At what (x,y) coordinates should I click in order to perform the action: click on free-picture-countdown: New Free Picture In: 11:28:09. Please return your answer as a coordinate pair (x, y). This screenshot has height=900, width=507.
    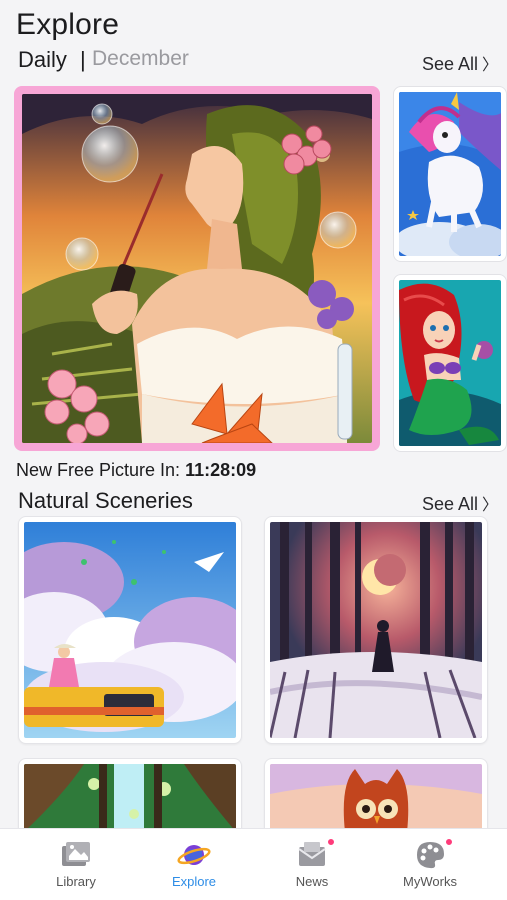
    Looking at the image, I should click on (136, 470).